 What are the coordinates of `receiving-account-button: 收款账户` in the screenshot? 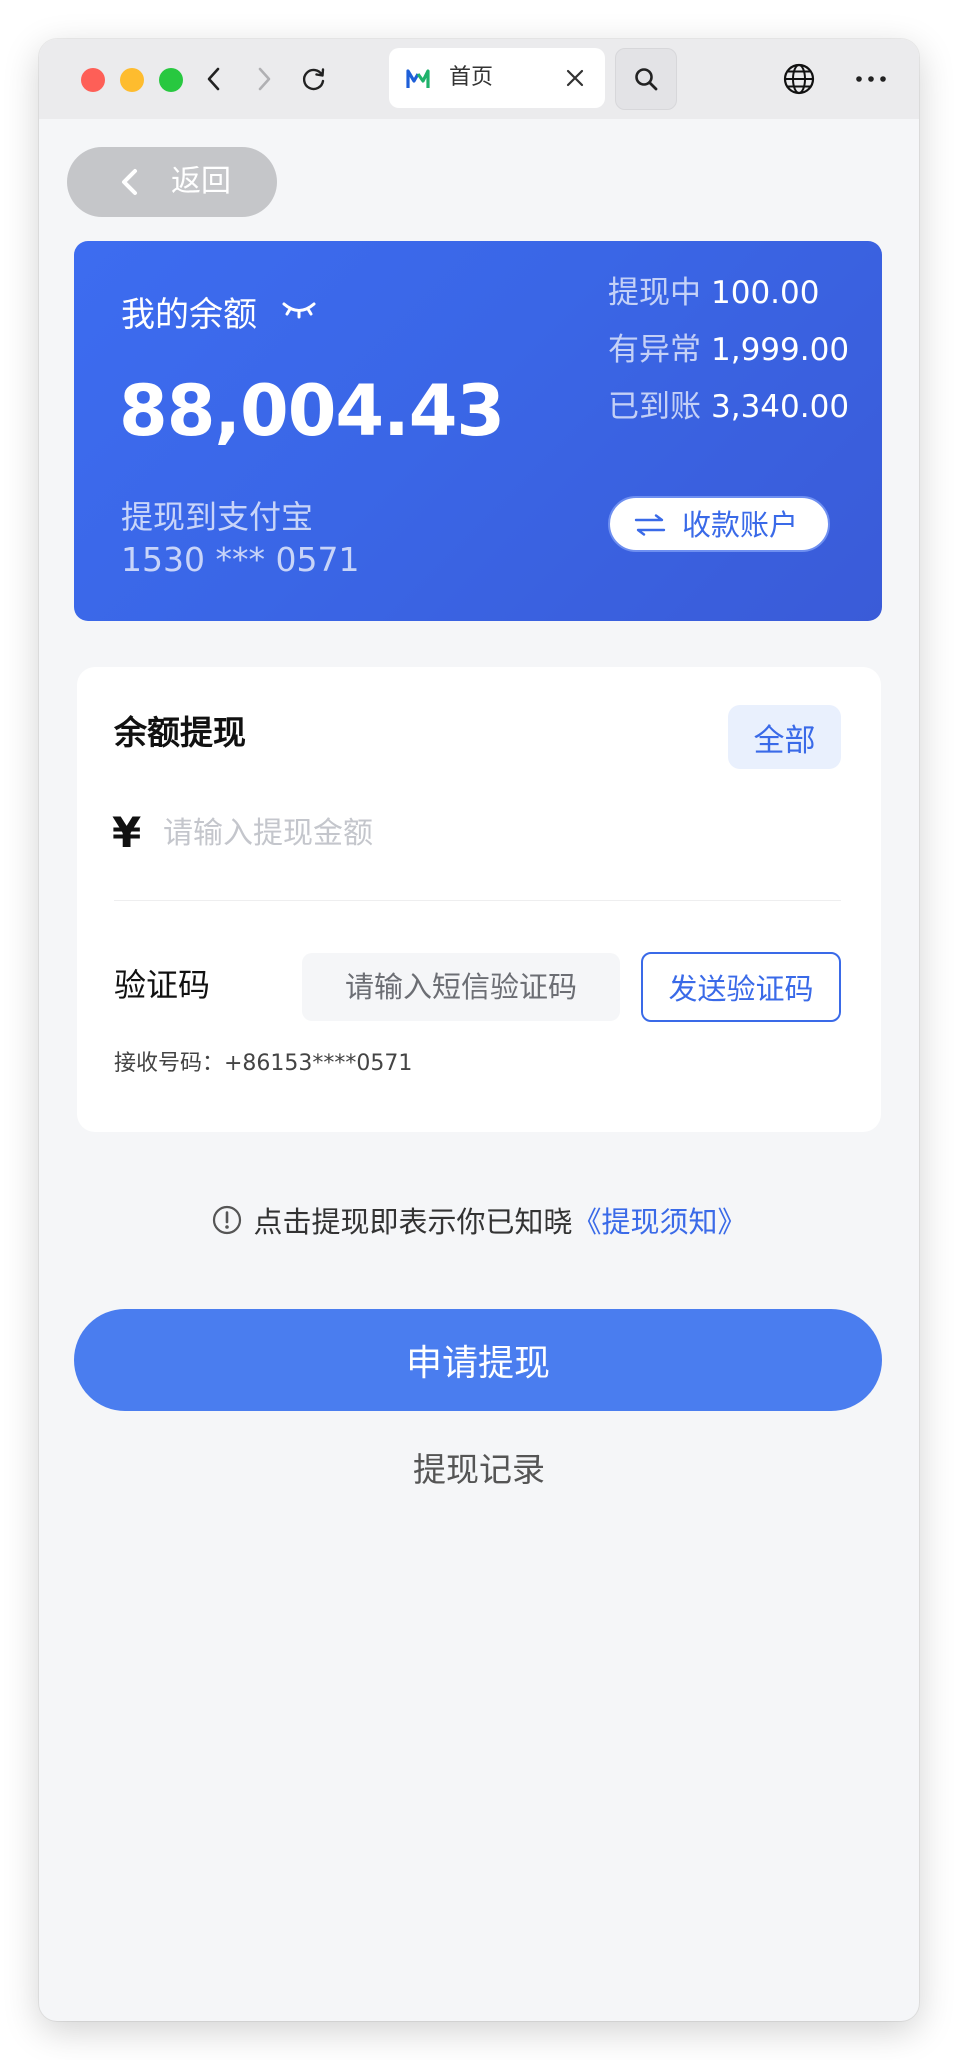 It's located at (719, 524).